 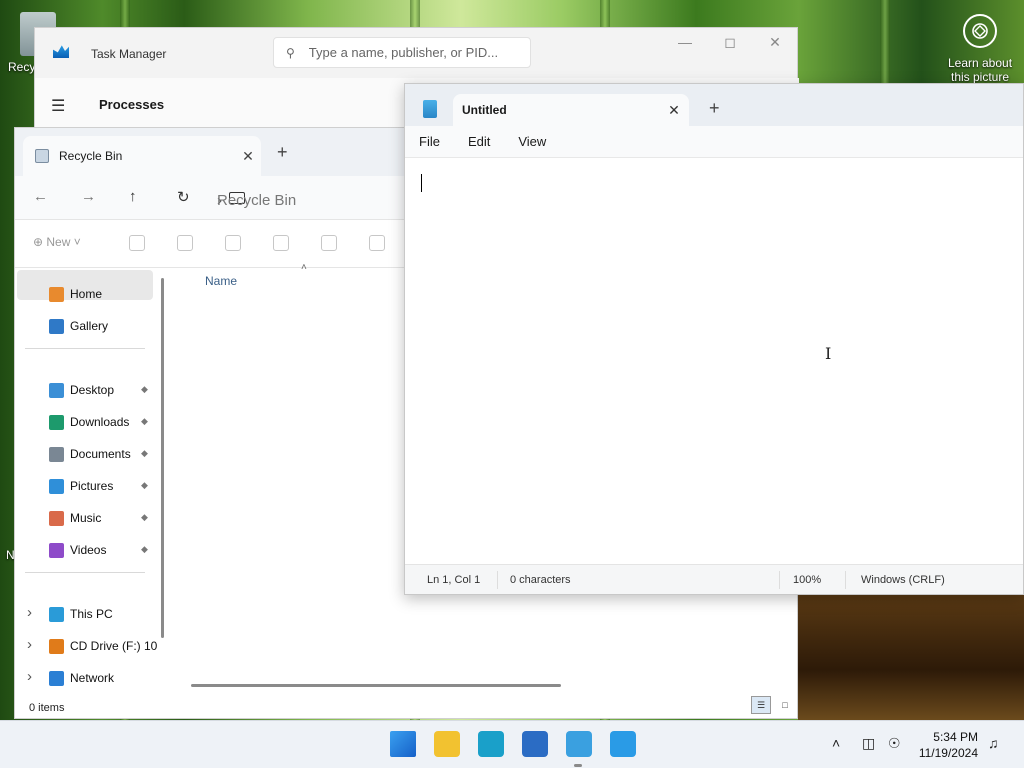 What do you see at coordinates (56, 678) in the screenshot?
I see `network-icon` at bounding box center [56, 678].